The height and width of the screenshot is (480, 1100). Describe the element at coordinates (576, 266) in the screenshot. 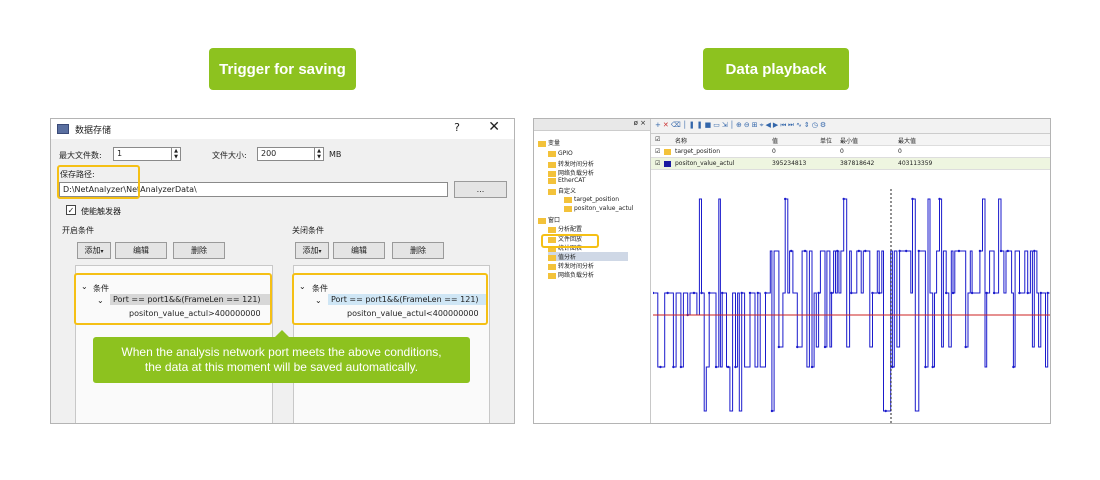

I see `nav-tree-label: 转发时间分析` at that location.